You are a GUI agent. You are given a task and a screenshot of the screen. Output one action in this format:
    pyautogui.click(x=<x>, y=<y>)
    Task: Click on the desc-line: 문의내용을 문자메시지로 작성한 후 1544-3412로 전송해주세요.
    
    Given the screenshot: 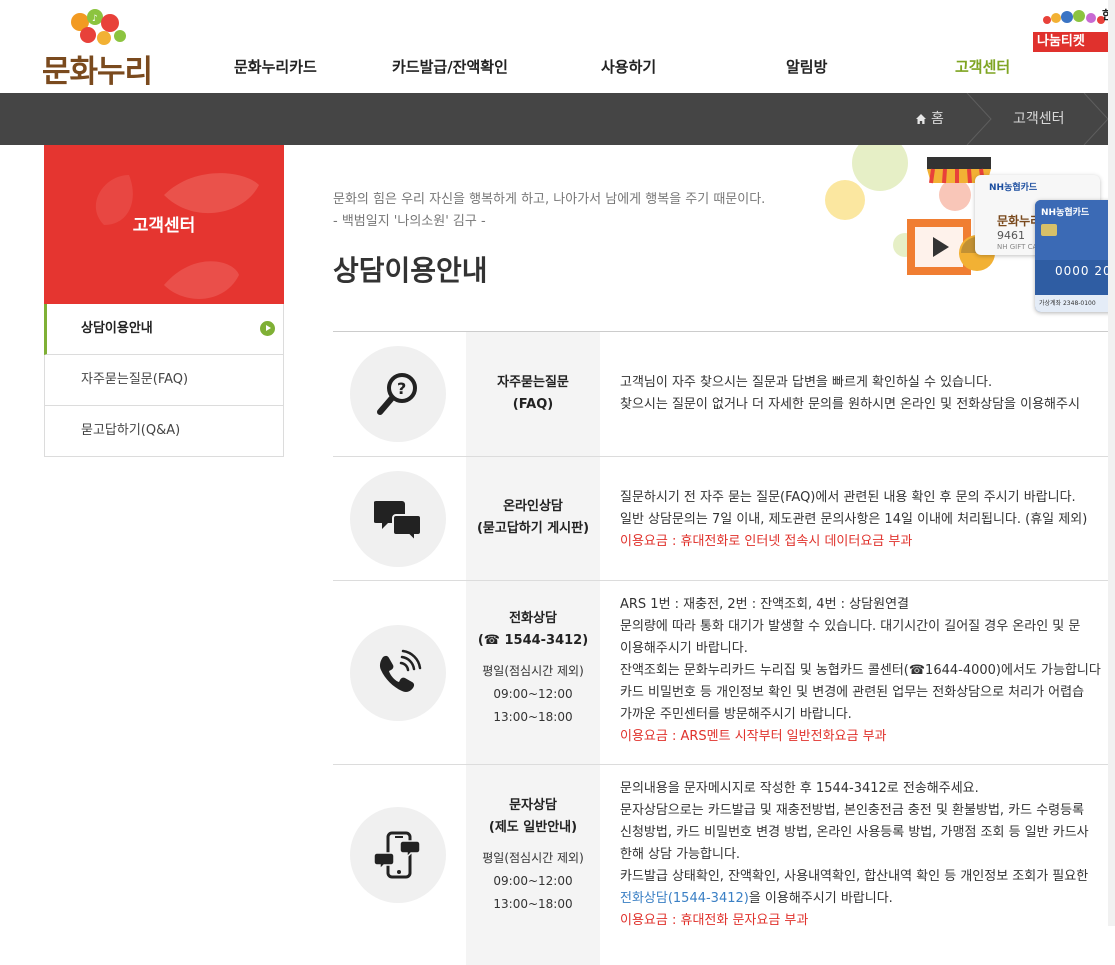 What is the action you would take?
    pyautogui.click(x=799, y=788)
    